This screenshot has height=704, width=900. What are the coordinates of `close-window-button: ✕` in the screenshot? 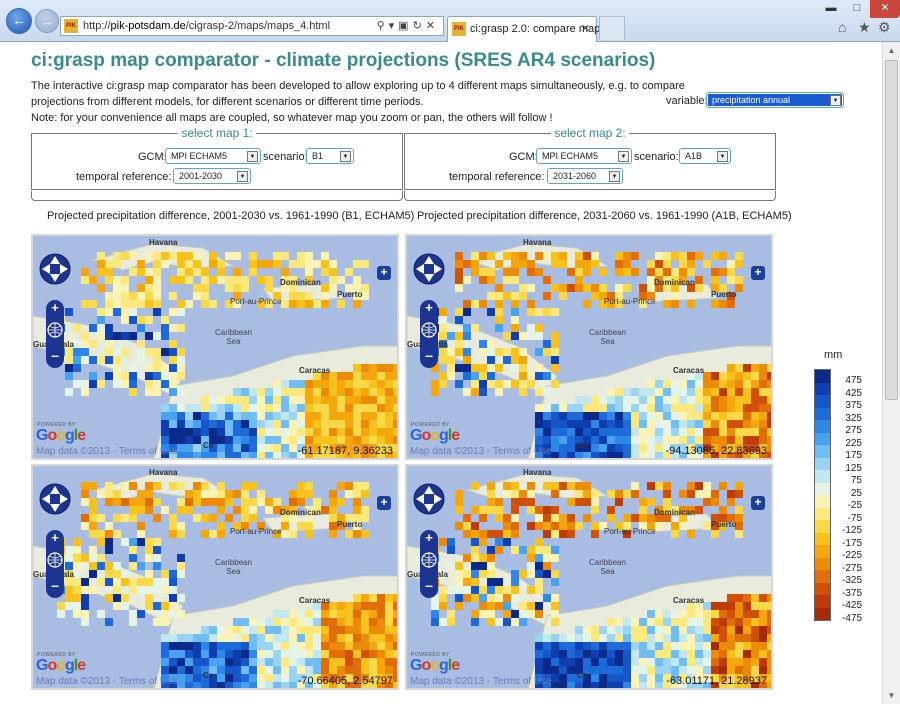 It's located at (885, 9).